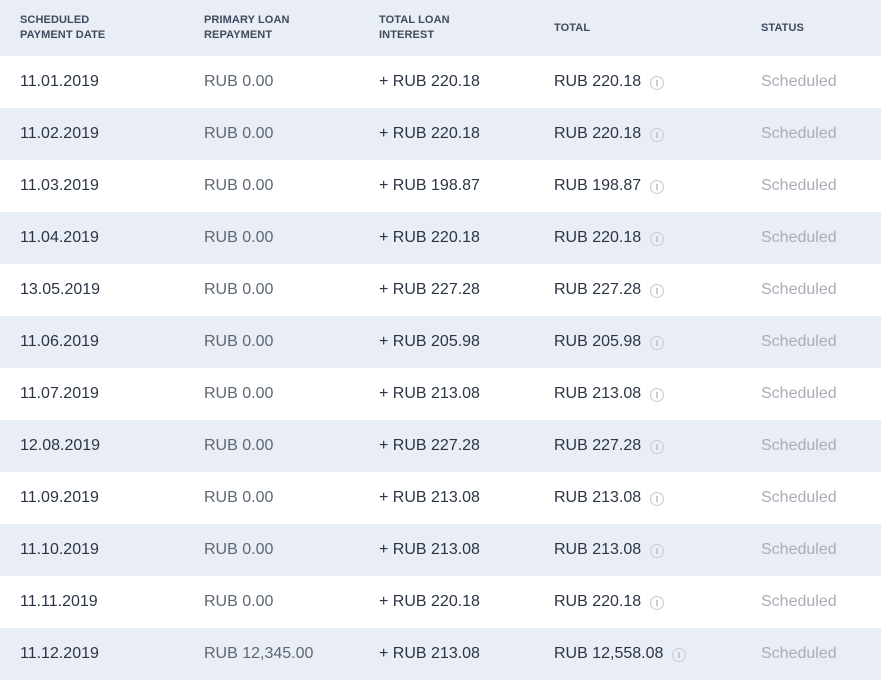 Image resolution: width=881 pixels, height=685 pixels. Describe the element at coordinates (598, 341) in the screenshot. I see `total-amount: RUB 205.98` at that location.